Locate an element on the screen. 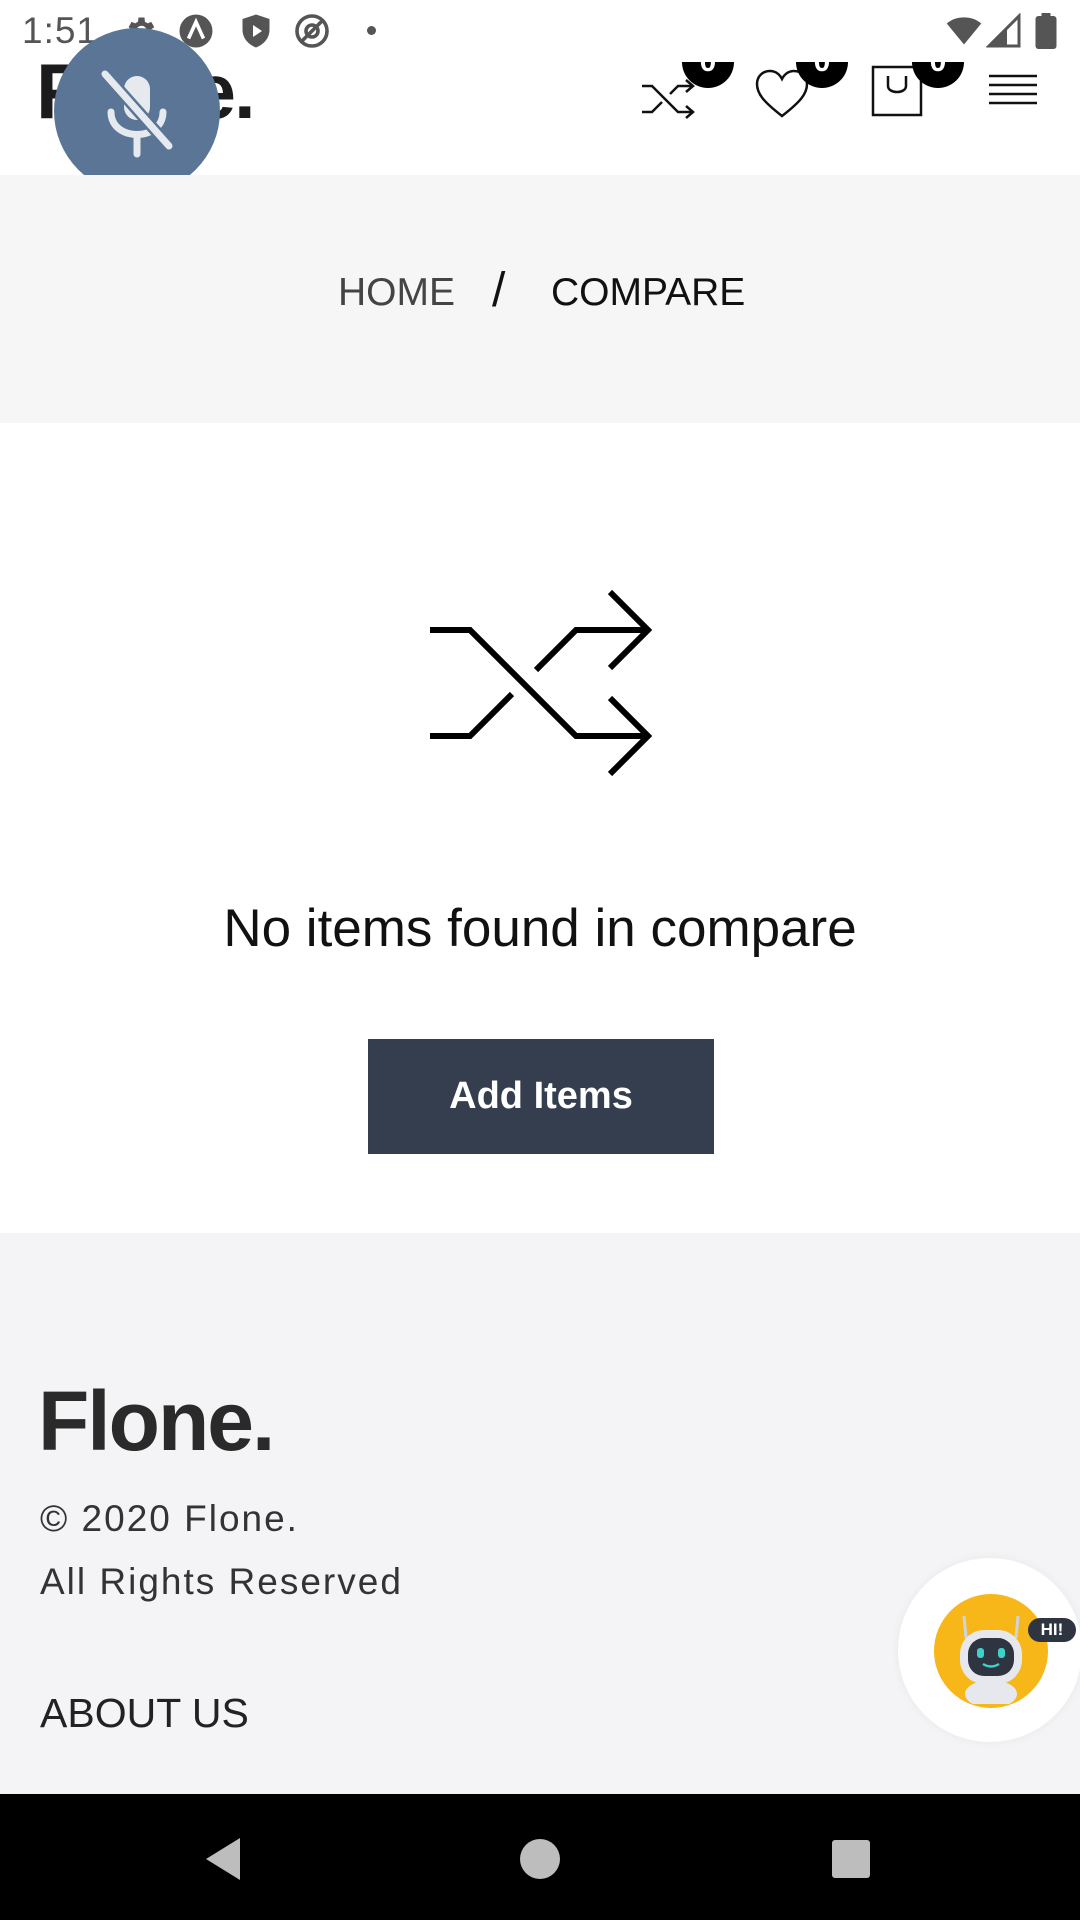  dot-icon is located at coordinates (371, 30).